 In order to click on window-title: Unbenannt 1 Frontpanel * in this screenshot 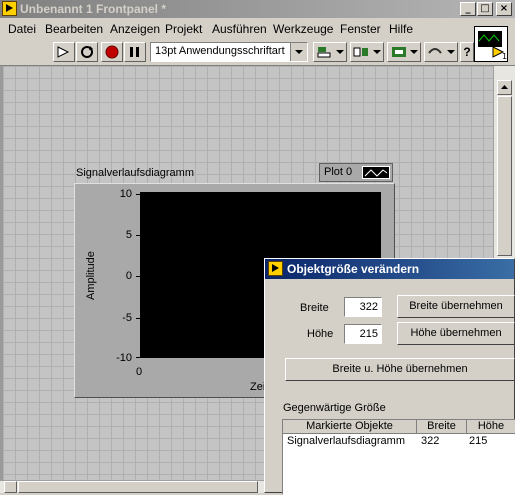, I will do `click(93, 9)`.